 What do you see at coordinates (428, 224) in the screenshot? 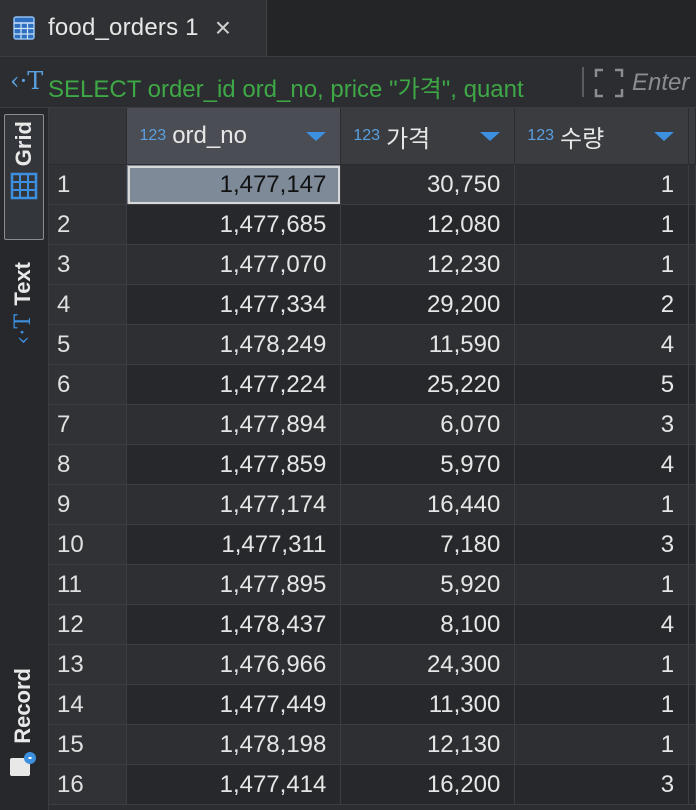
I see `cell-price: 12,080` at bounding box center [428, 224].